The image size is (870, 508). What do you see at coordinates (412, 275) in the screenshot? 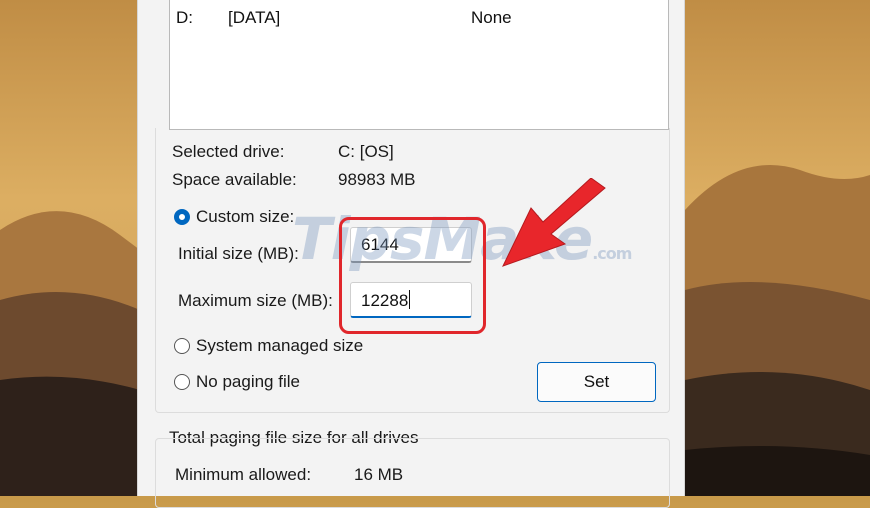
I see `input-highlight-box` at bounding box center [412, 275].